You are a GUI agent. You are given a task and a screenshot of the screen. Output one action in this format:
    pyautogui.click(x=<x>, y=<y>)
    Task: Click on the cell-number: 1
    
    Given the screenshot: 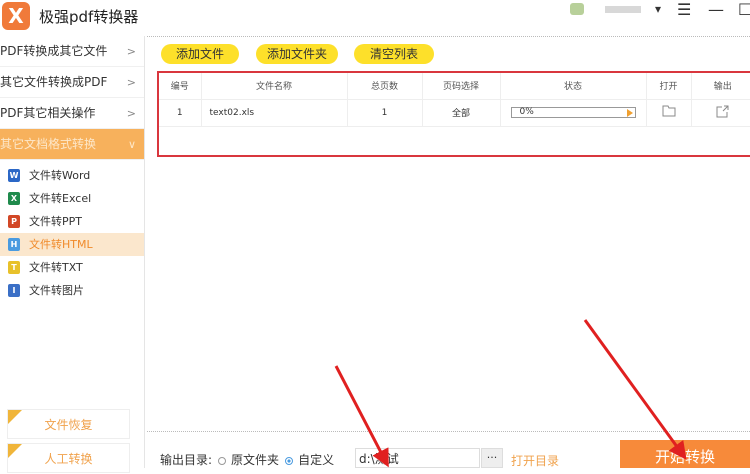 What is the action you would take?
    pyautogui.click(x=180, y=113)
    